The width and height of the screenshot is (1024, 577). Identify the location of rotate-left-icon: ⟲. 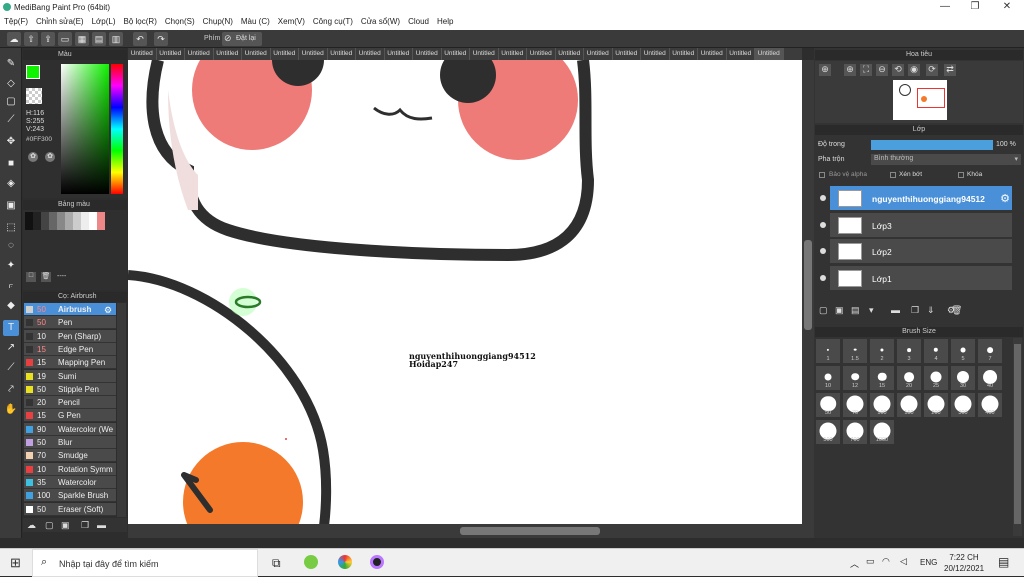
(898, 70).